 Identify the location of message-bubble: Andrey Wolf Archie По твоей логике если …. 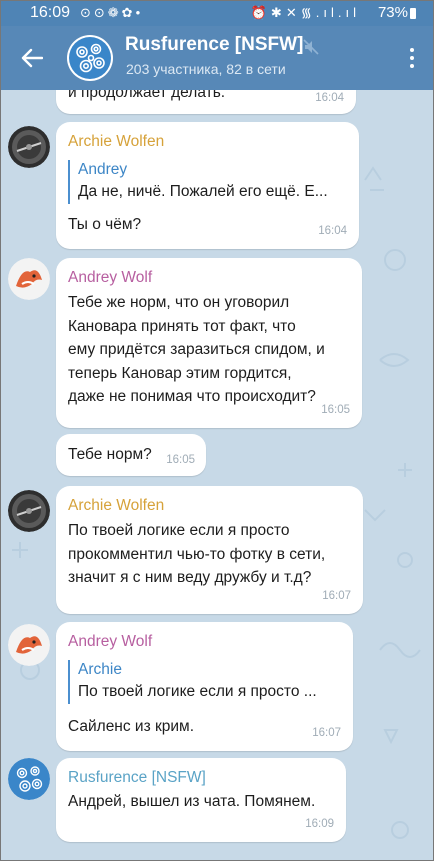
(204, 686).